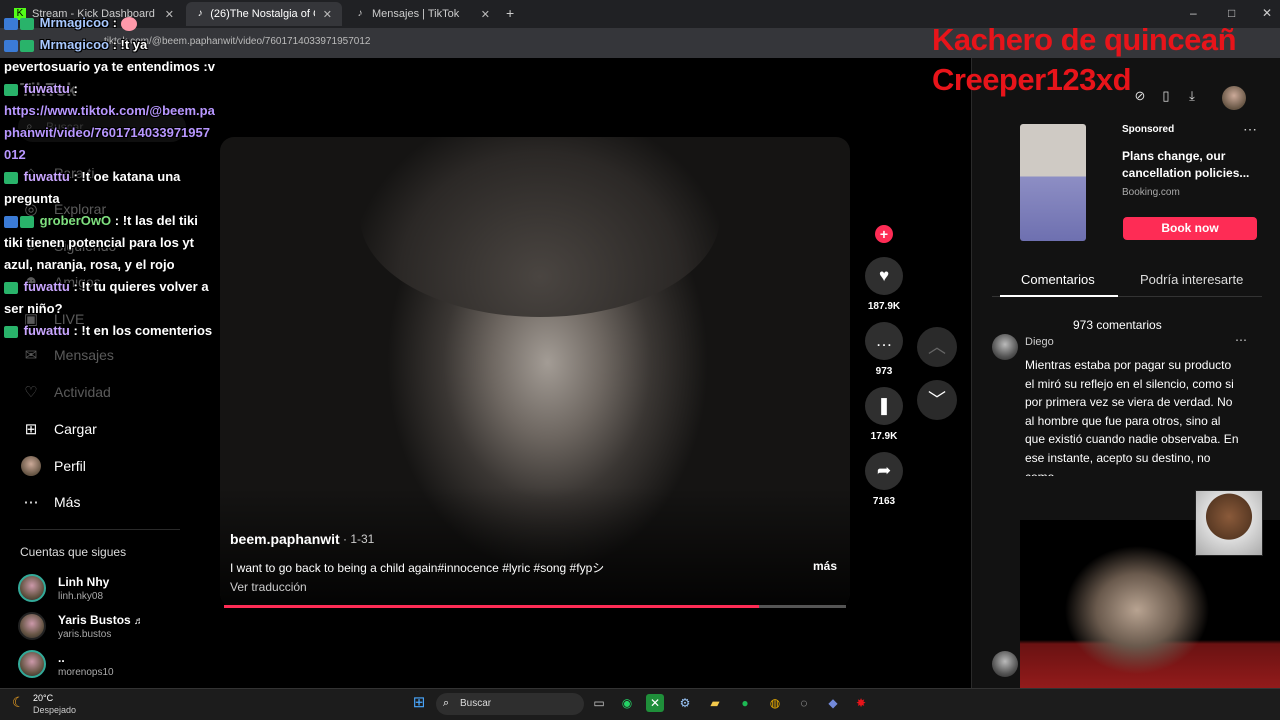 This screenshot has width=1280, height=720. I want to click on new-tab-button: +, so click(510, 13).